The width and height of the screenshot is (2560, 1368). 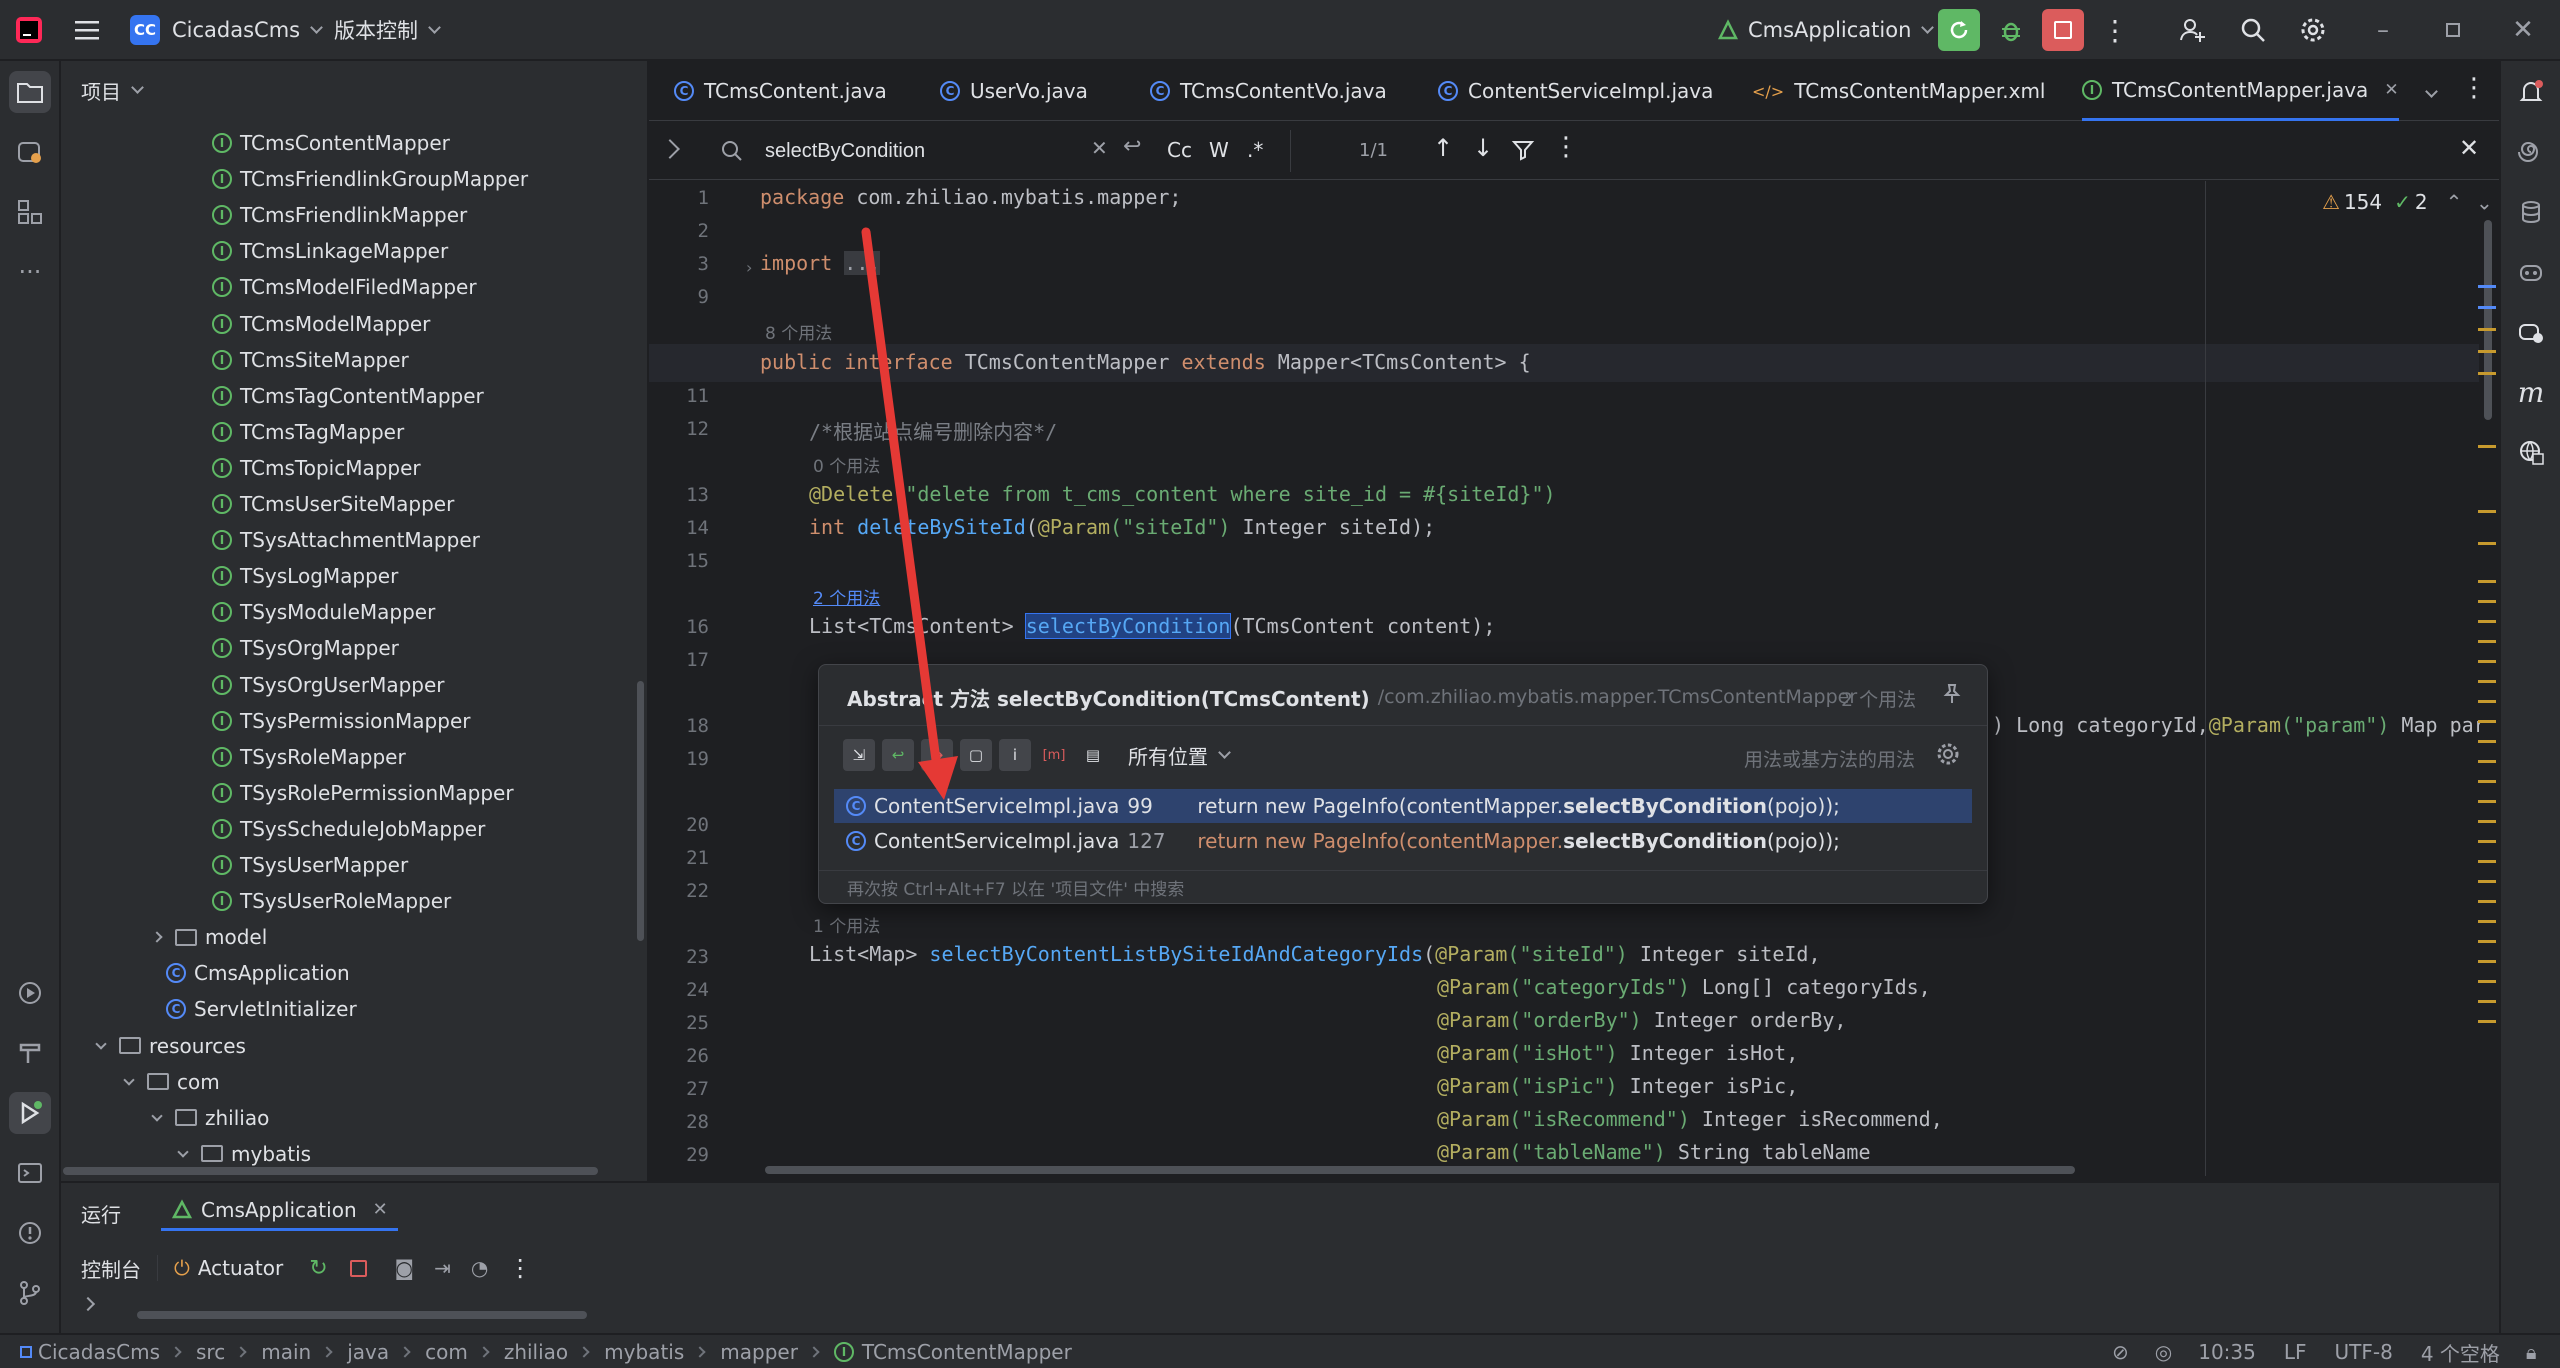 What do you see at coordinates (323, 612) in the screenshot?
I see `tree-item: I TSysModuleMapper` at bounding box center [323, 612].